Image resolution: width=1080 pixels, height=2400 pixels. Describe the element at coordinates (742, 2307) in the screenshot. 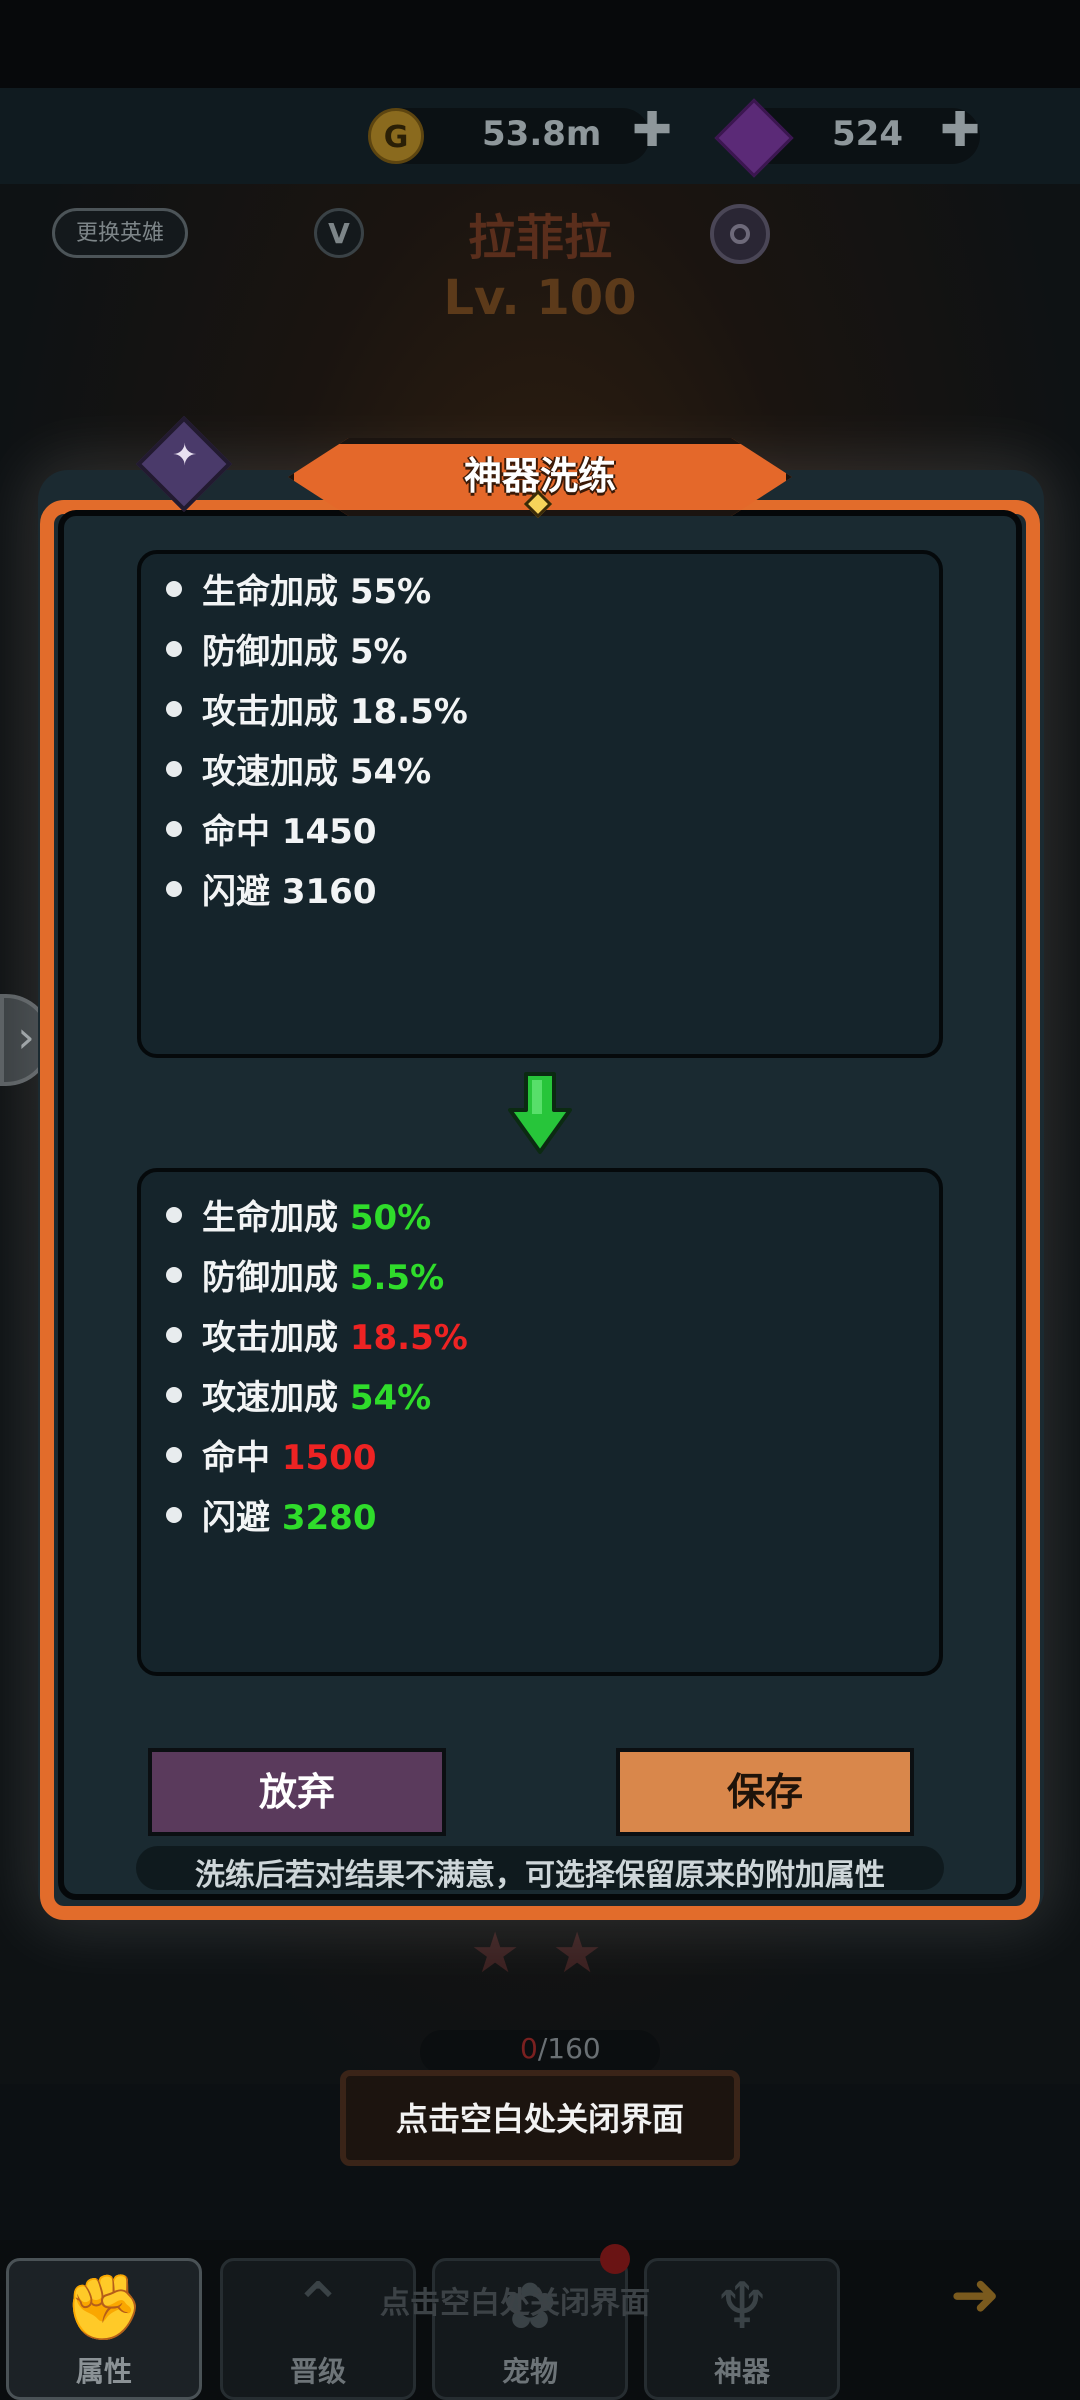

I see `trident-icon: ♆` at that location.